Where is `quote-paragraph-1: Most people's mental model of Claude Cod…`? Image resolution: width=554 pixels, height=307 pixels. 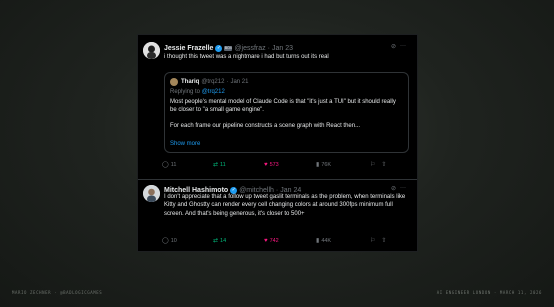 quote-paragraph-1: Most people's mental model of Claude Cod… is located at coordinates (283, 106).